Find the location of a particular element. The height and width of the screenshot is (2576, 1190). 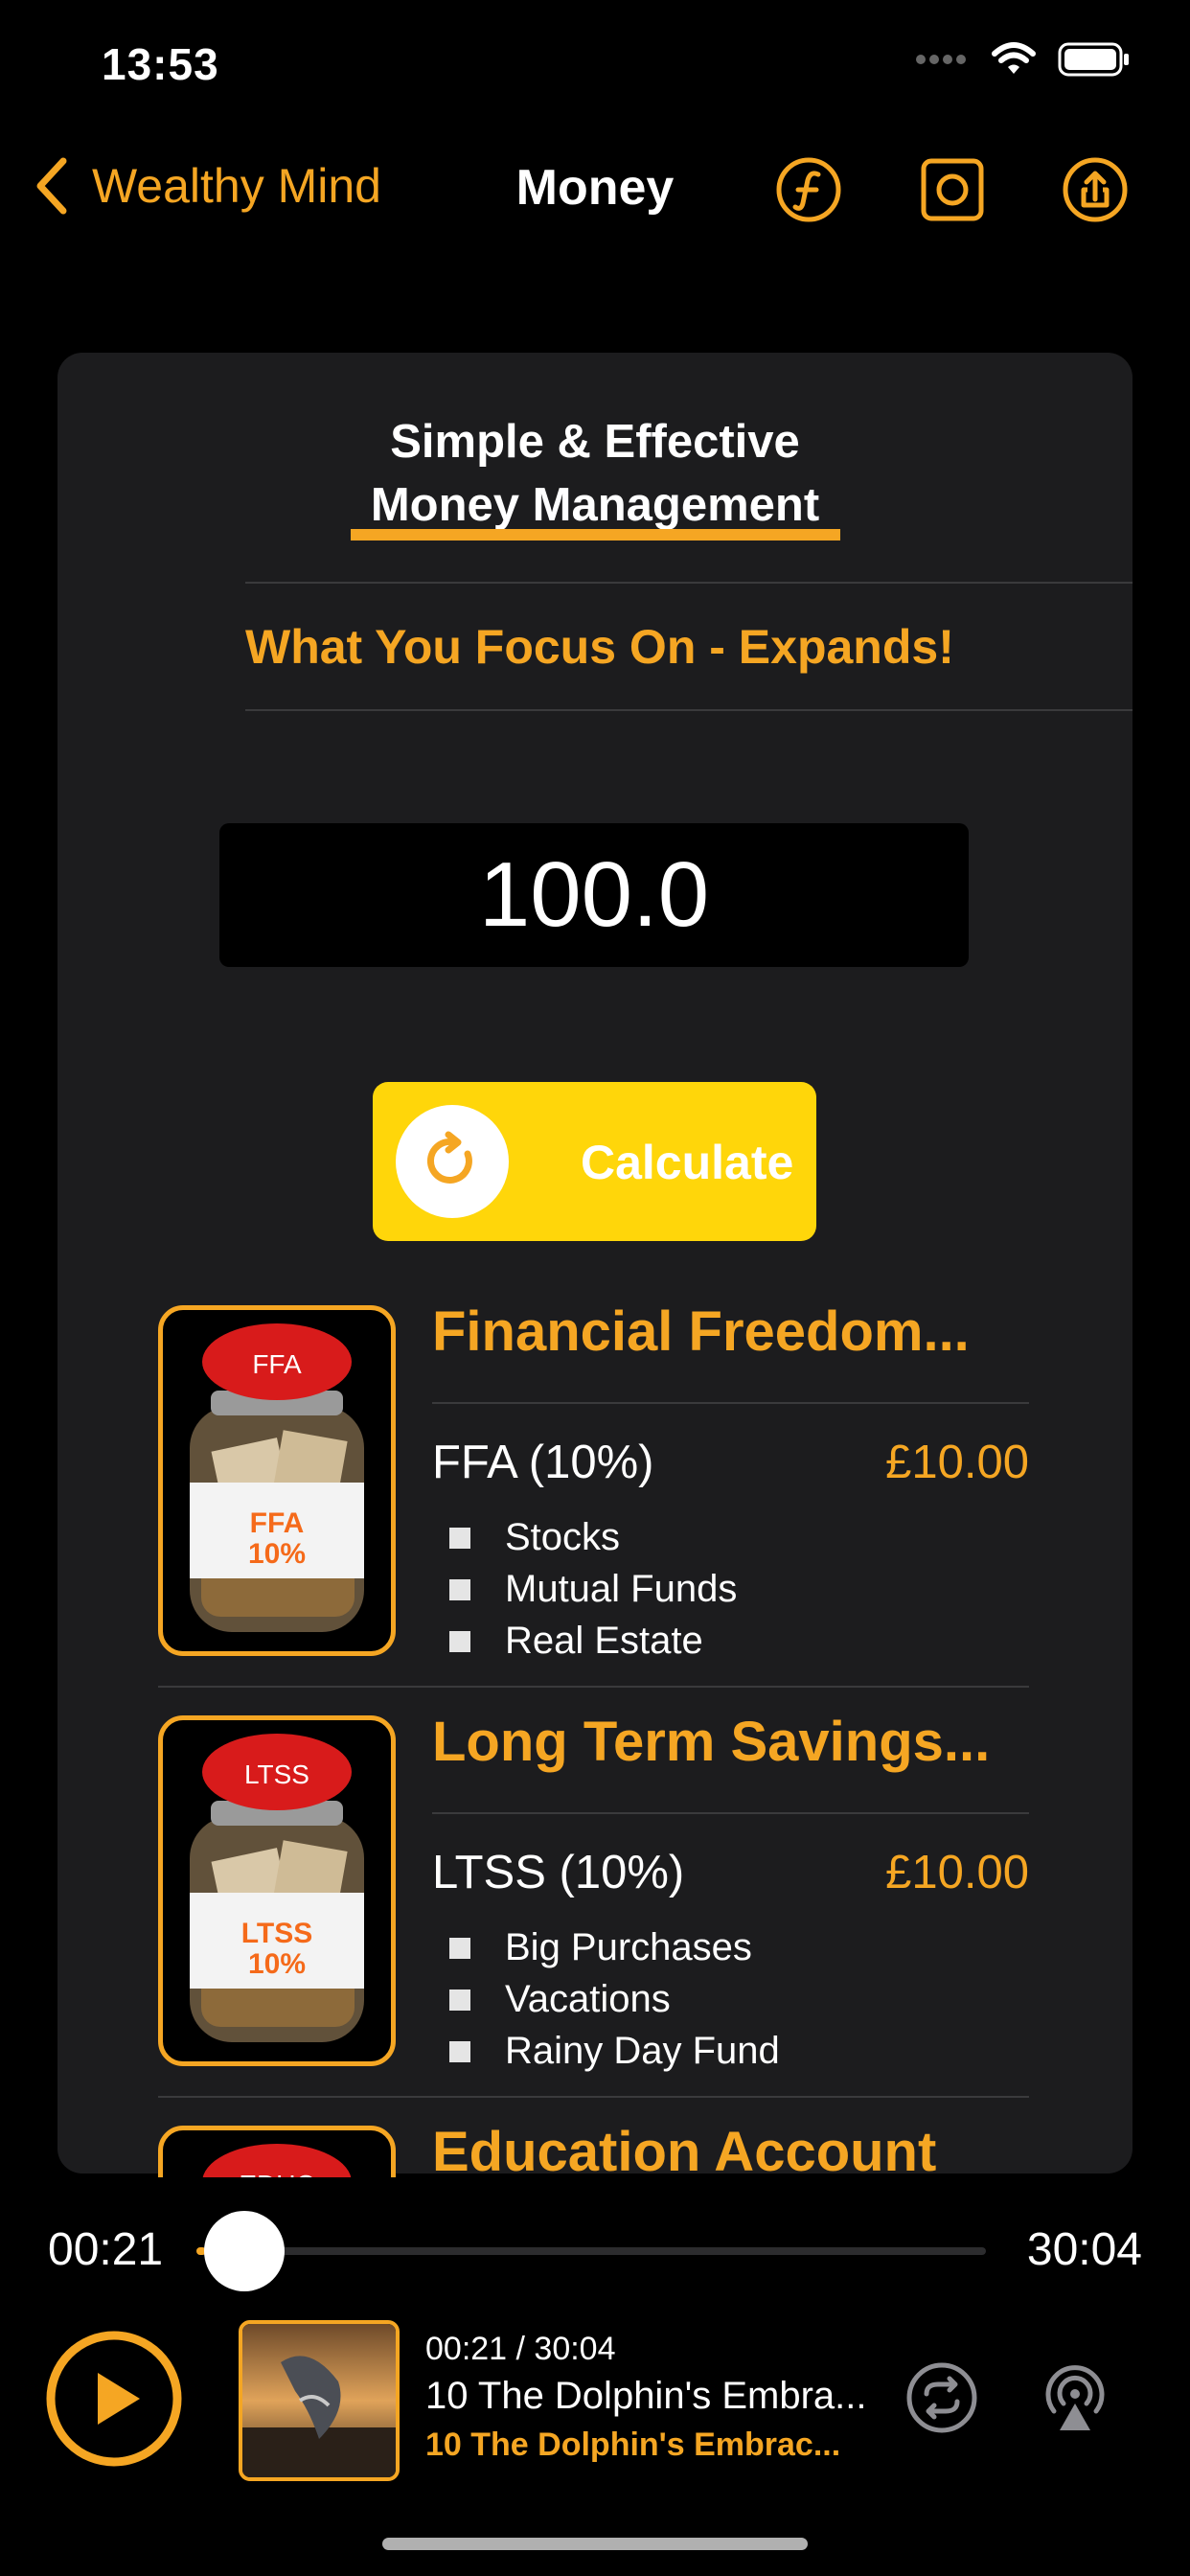

camera-button is located at coordinates (952, 189).